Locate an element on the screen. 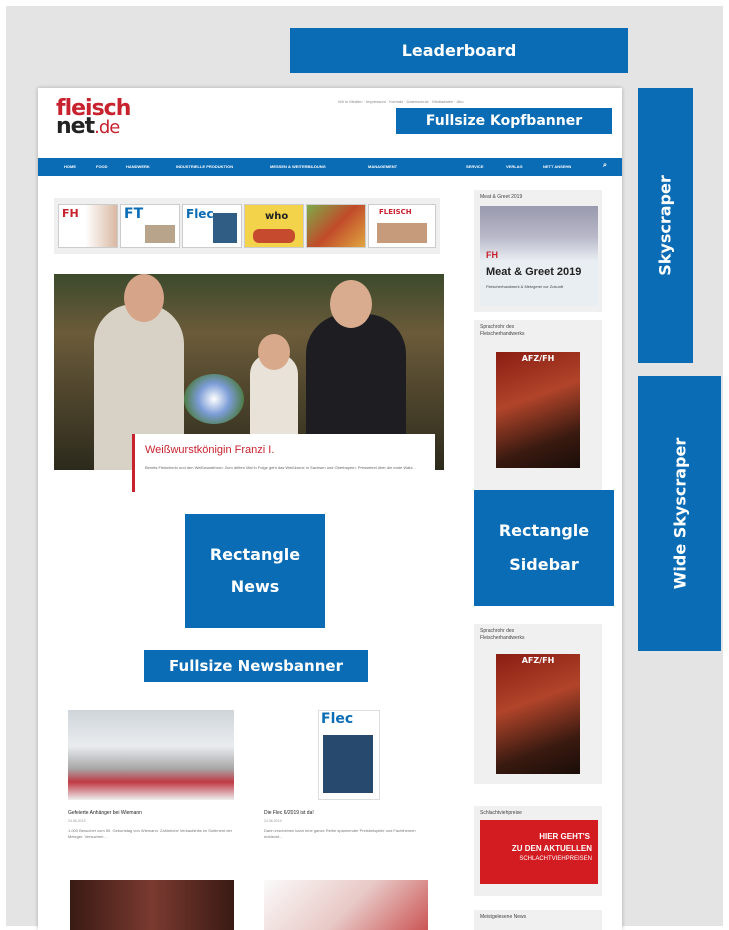  cover-fleisch-title: FLEISCH is located at coordinates (395, 212).